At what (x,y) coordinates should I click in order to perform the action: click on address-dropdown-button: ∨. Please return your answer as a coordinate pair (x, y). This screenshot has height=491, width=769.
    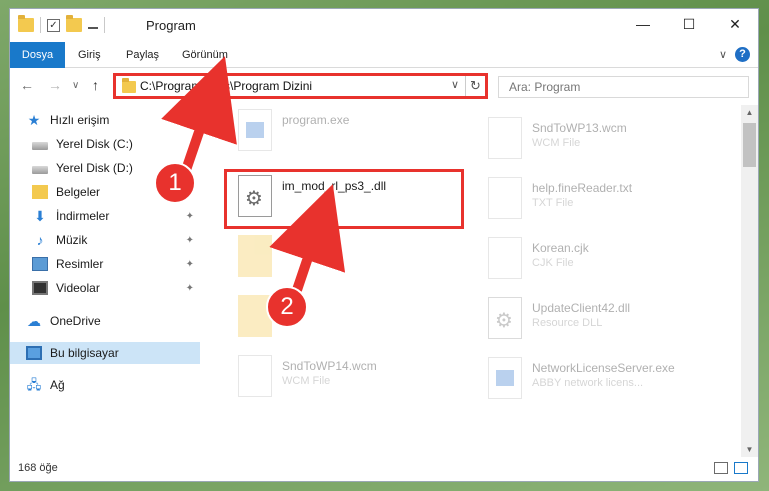
    Looking at the image, I should click on (455, 84).